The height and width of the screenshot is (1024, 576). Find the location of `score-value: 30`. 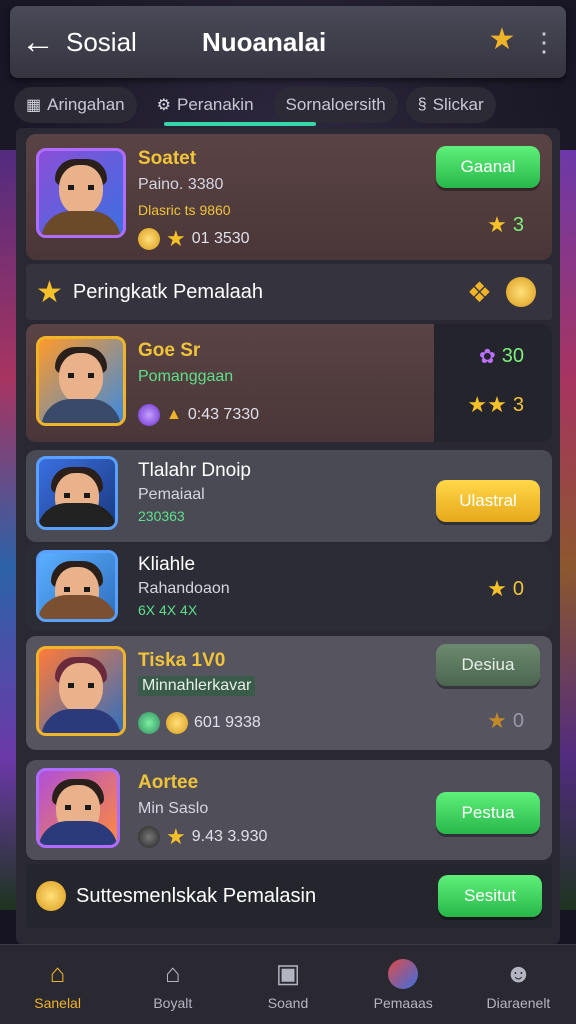

score-value: 30 is located at coordinates (512, 356).